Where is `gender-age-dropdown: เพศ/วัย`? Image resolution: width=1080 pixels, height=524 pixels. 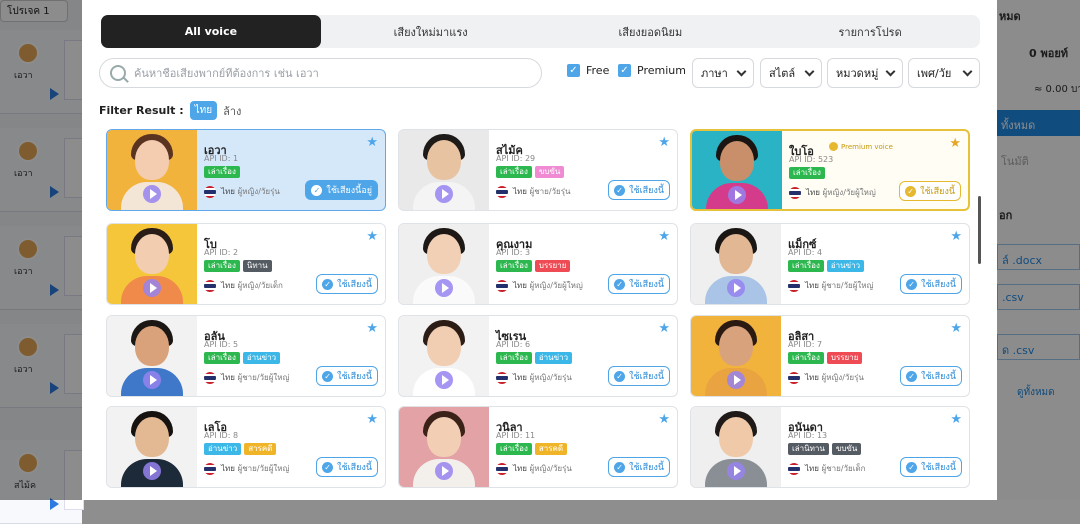 gender-age-dropdown: เพศ/วัย is located at coordinates (944, 73).